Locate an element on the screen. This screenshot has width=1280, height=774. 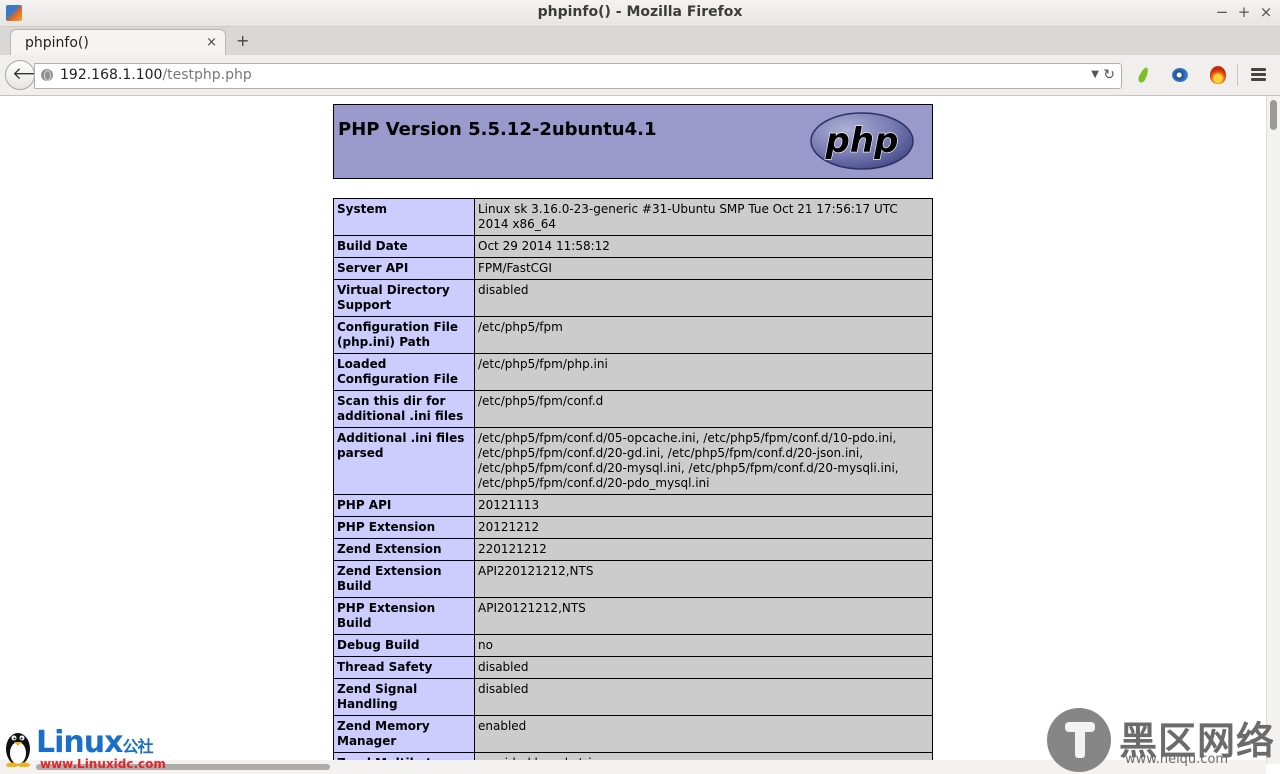
linux-brand: Linux公社 is located at coordinates (94, 742).